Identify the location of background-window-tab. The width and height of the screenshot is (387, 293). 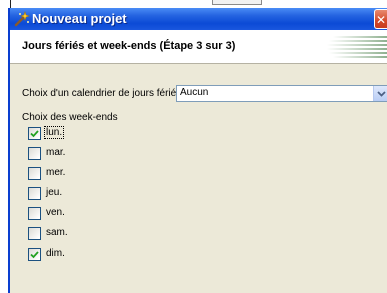
(237, 2).